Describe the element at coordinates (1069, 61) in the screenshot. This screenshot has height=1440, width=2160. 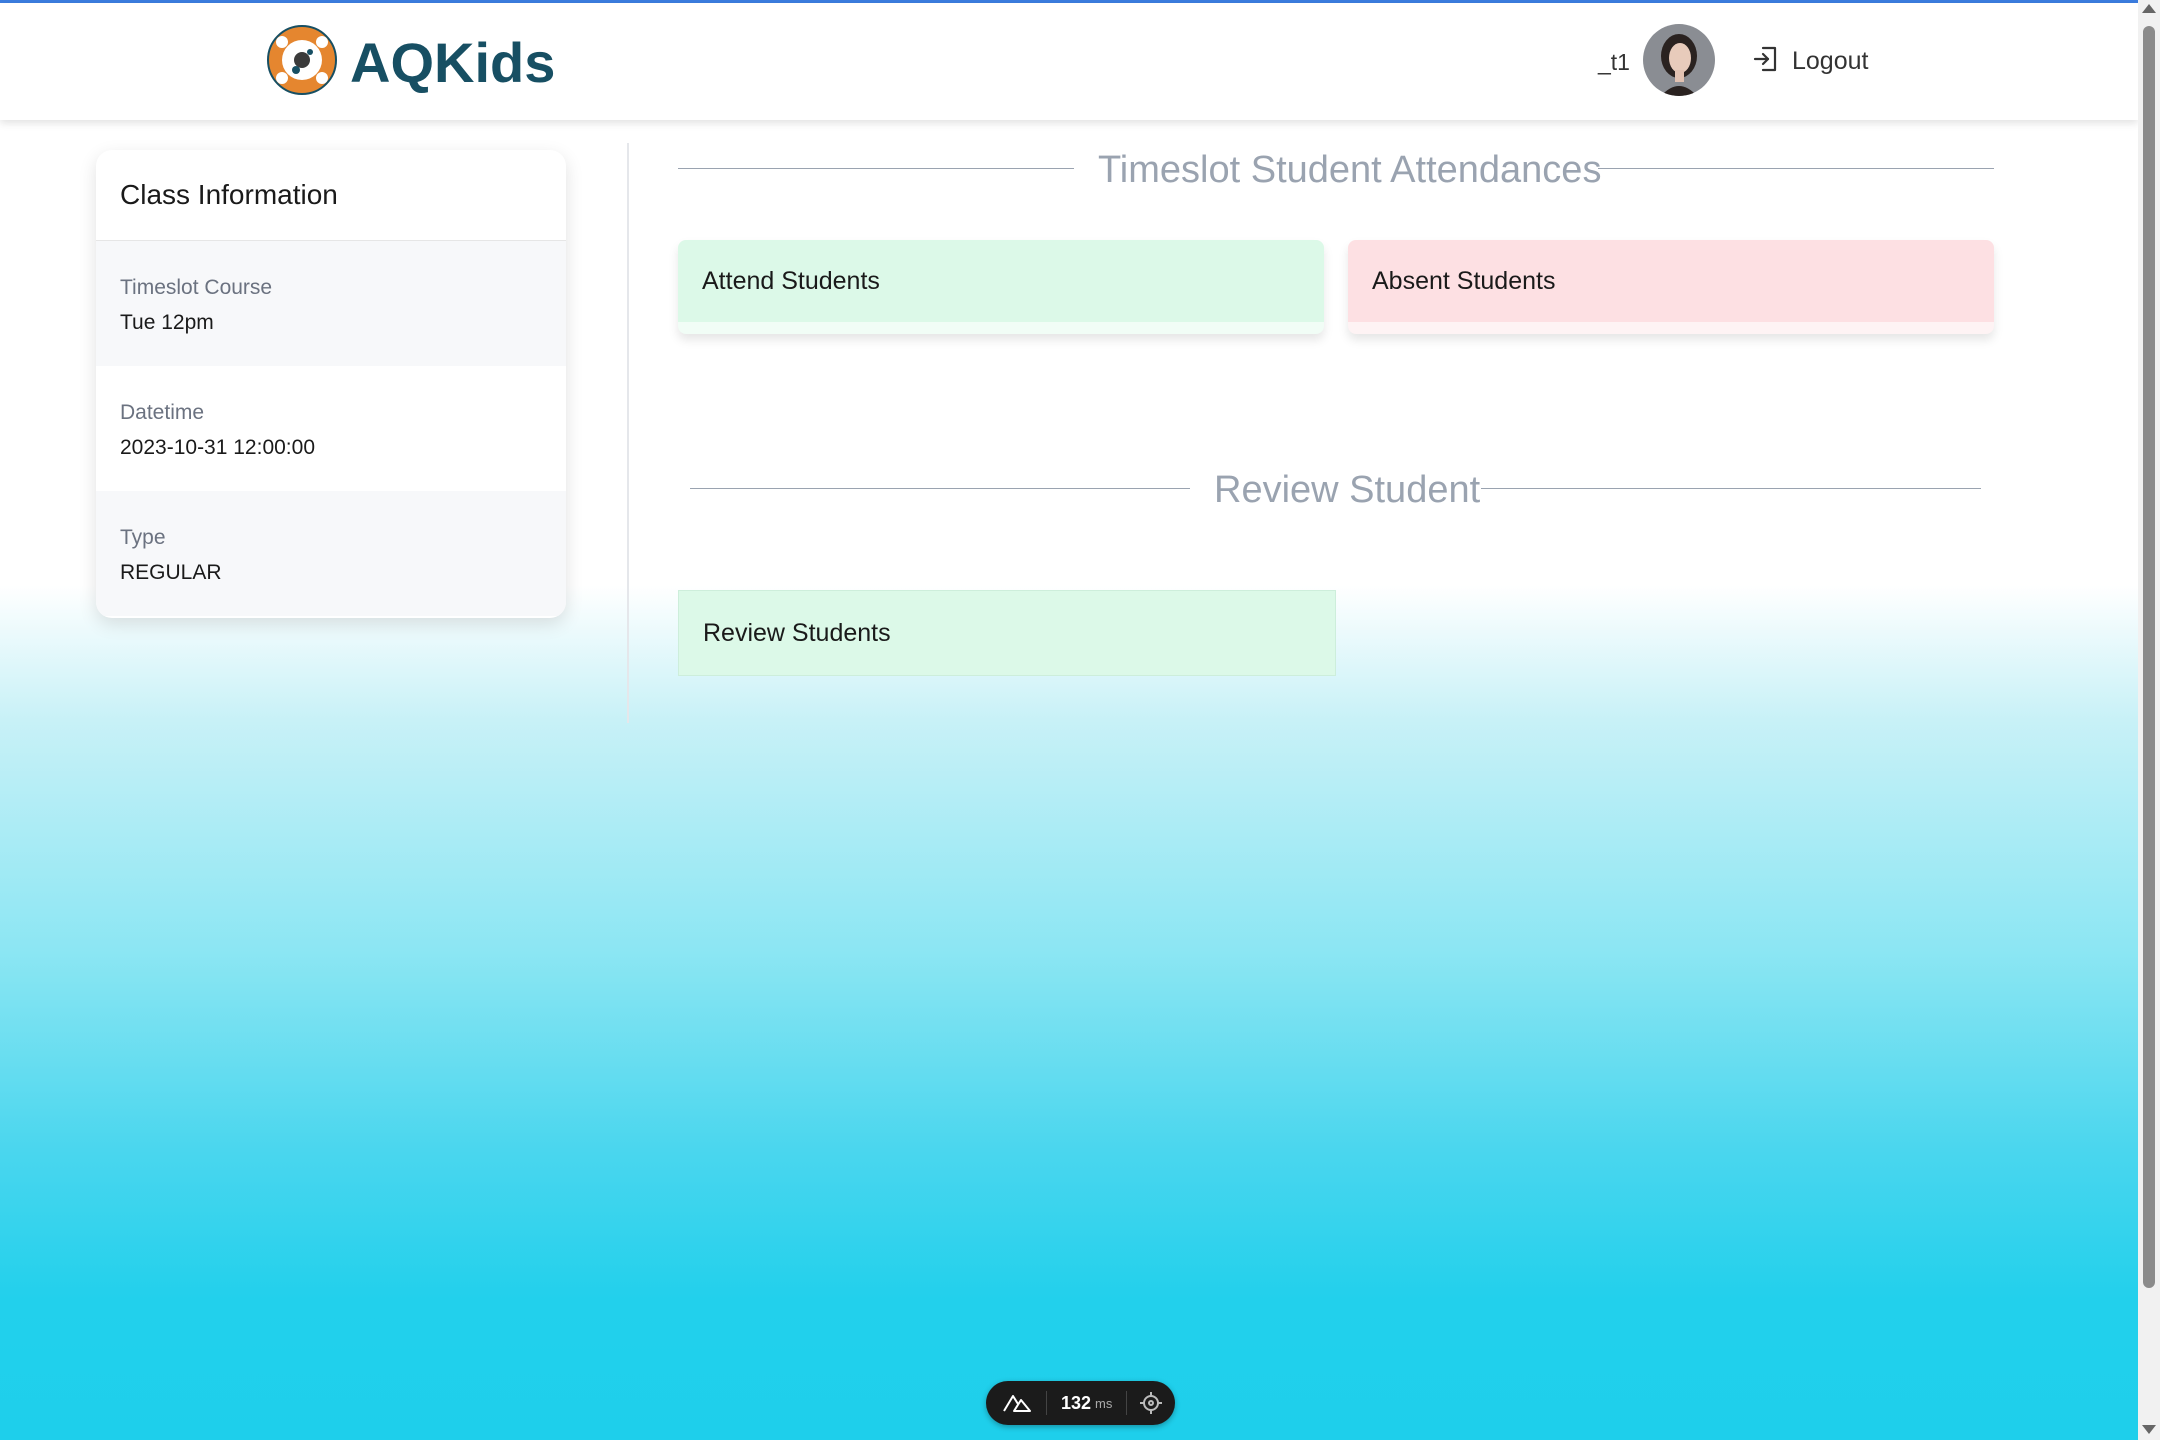
I see `top-header: AQKids _t1 Logout` at that location.